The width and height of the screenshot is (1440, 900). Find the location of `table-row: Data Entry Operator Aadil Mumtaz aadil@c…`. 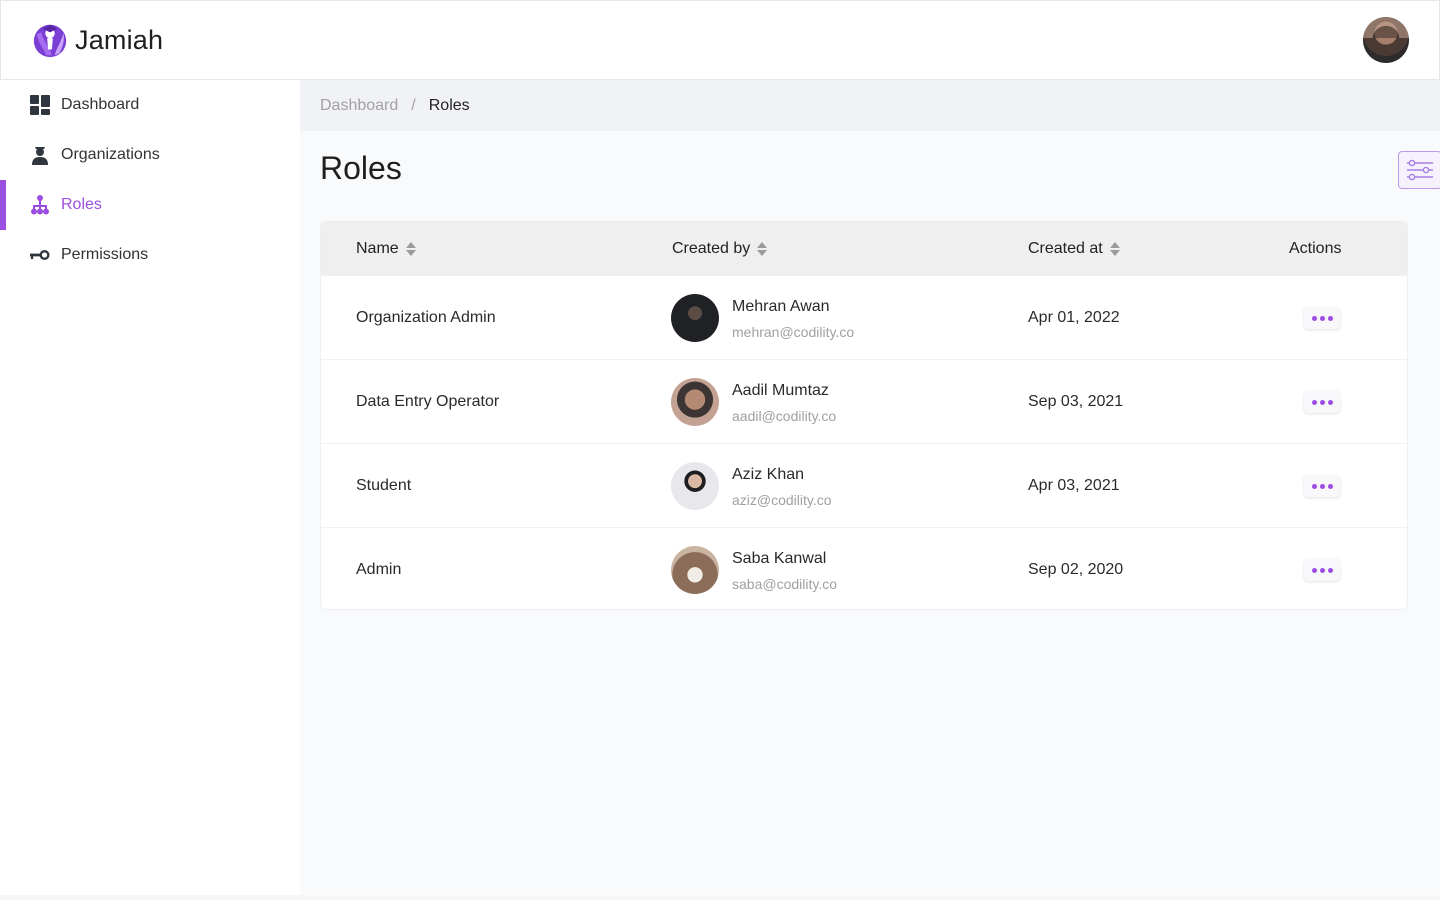

table-row: Data Entry Operator Aadil Mumtaz aadil@c… is located at coordinates (864, 401).